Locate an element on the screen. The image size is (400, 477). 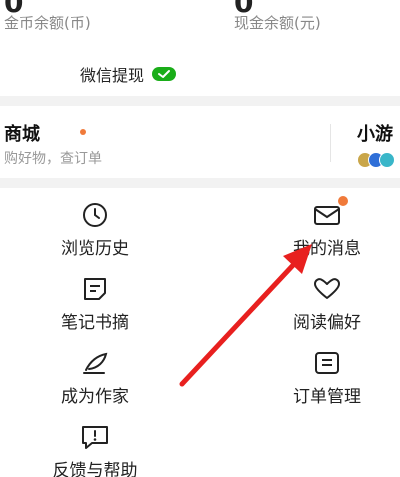
heart-icon is located at coordinates (327, 289).